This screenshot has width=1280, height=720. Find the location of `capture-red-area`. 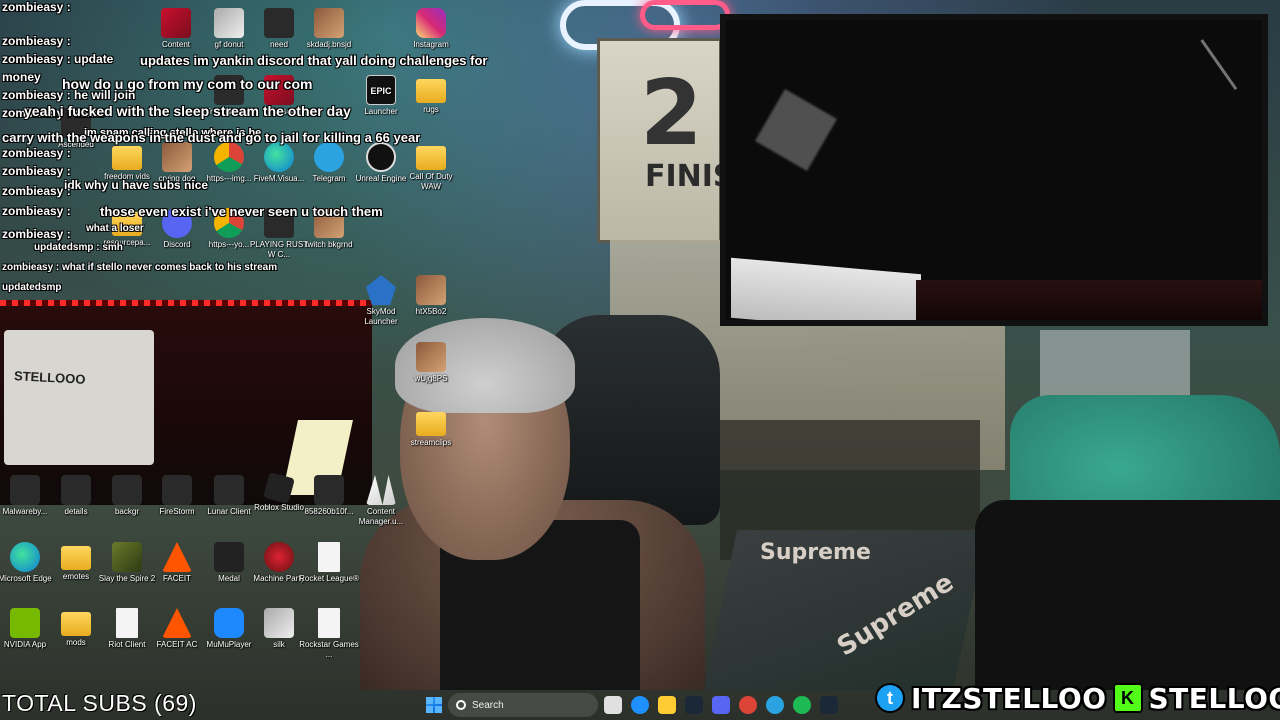

capture-red-area is located at coordinates (1089, 300).